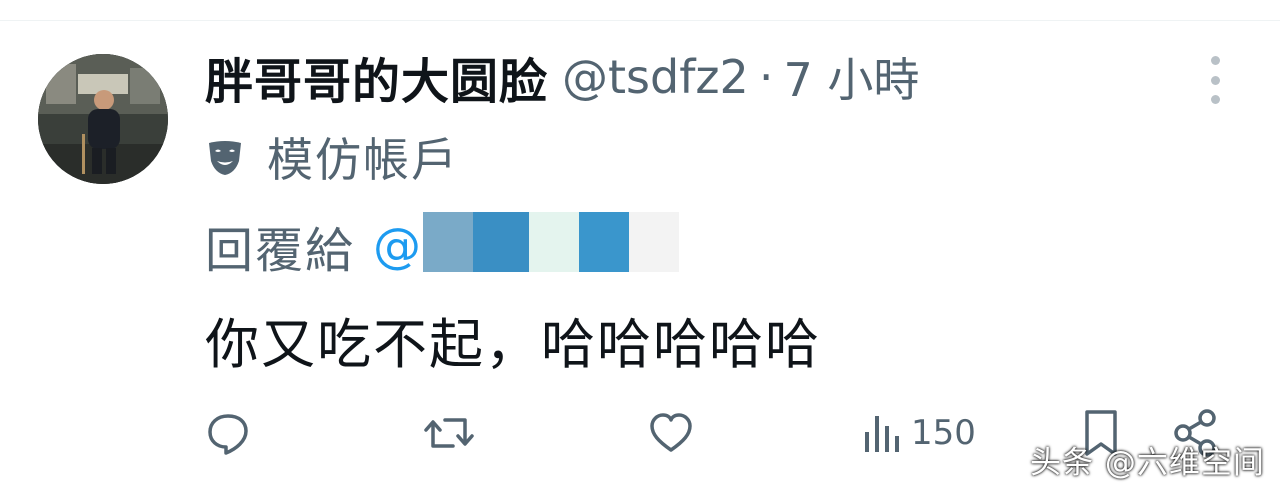  Describe the element at coordinates (363, 160) in the screenshot. I see `parody-label-text: 模仿帳戶` at that location.